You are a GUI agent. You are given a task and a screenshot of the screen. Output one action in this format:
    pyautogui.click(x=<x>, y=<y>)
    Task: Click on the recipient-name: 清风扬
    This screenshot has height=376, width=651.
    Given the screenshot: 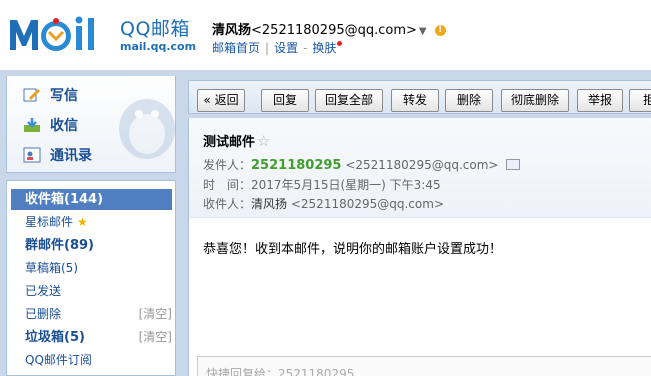 What is the action you would take?
    pyautogui.click(x=269, y=204)
    